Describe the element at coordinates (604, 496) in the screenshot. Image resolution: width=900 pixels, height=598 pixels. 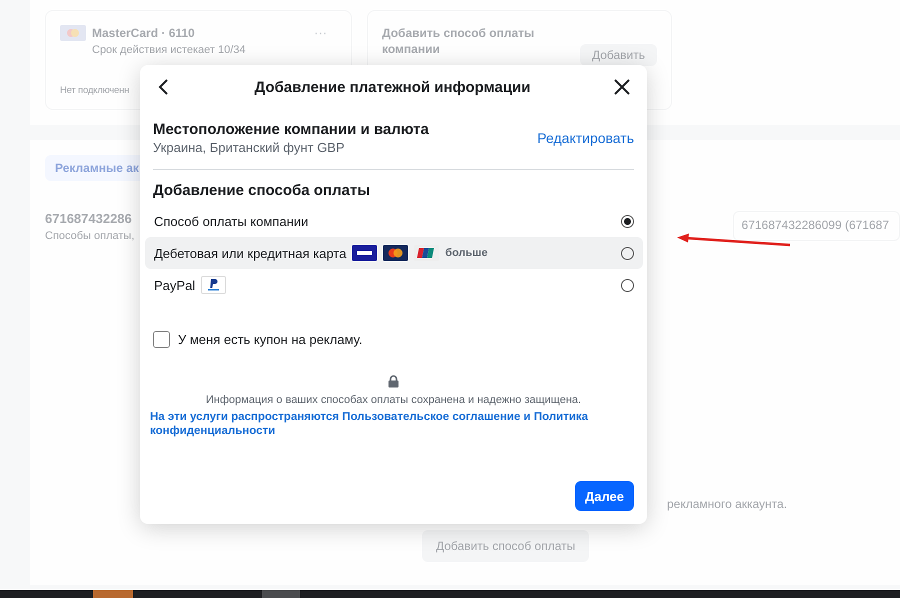
I see `next-button: Далее` at that location.